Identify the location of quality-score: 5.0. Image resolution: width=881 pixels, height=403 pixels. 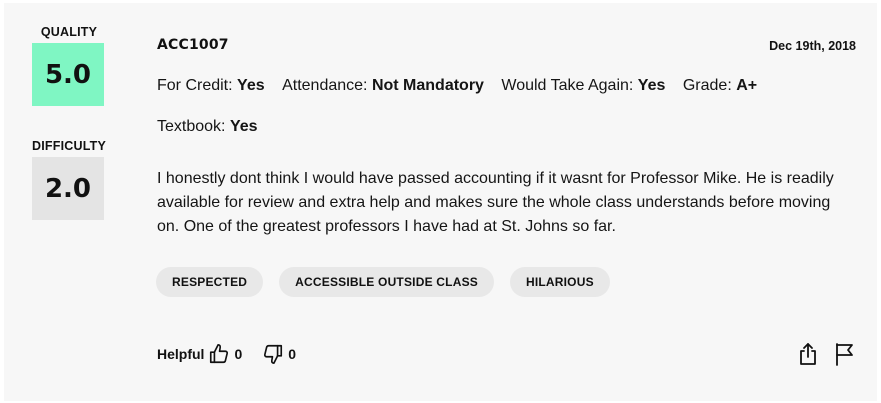
(68, 74).